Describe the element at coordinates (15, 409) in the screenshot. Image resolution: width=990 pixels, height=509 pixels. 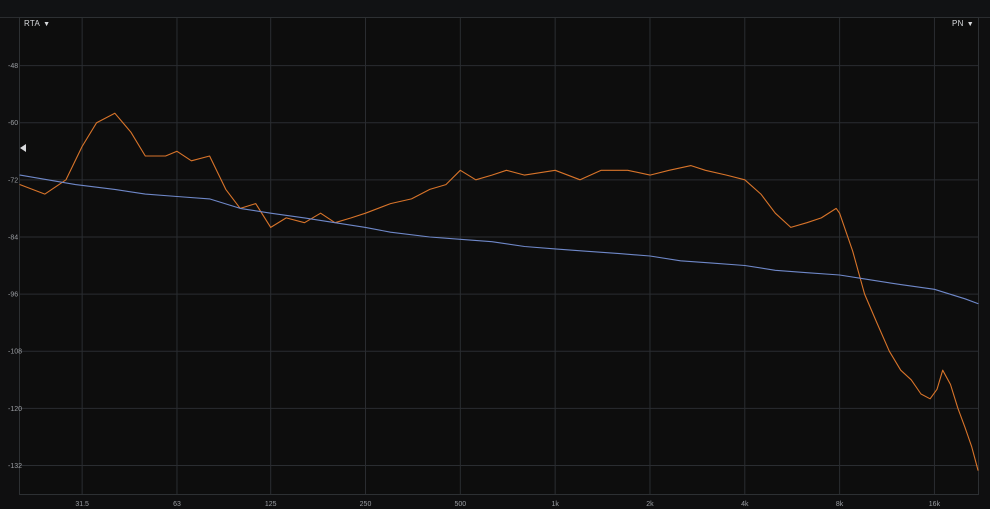
I see `y-tick-label-6: -120` at that location.